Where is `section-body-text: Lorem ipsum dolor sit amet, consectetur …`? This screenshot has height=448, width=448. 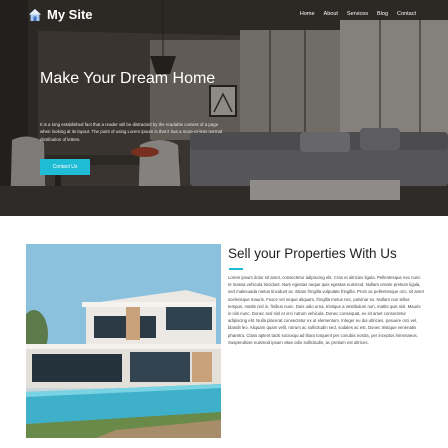
section-body-text: Lorem ipsum dolor sit amet, consectetur … is located at coordinates (326, 310).